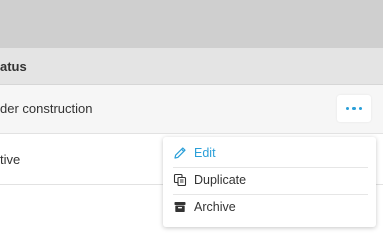 This screenshot has height=243, width=383. Describe the element at coordinates (180, 153) in the screenshot. I see `pencil-icon` at that location.